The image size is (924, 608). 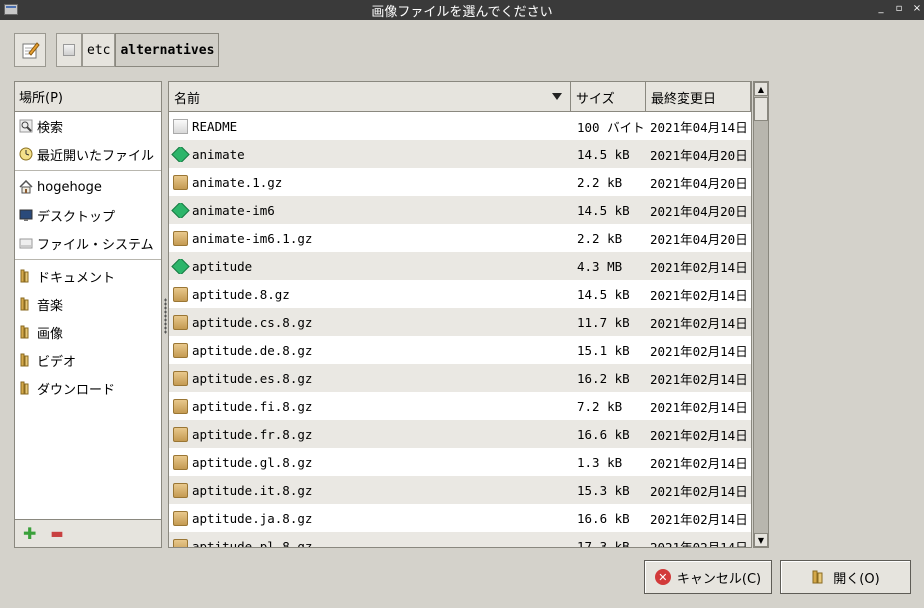 What do you see at coordinates (460, 238) in the screenshot?
I see `file-row: animate-im6.1.gz 2.2 kB 2021年04月20日` at bounding box center [460, 238].